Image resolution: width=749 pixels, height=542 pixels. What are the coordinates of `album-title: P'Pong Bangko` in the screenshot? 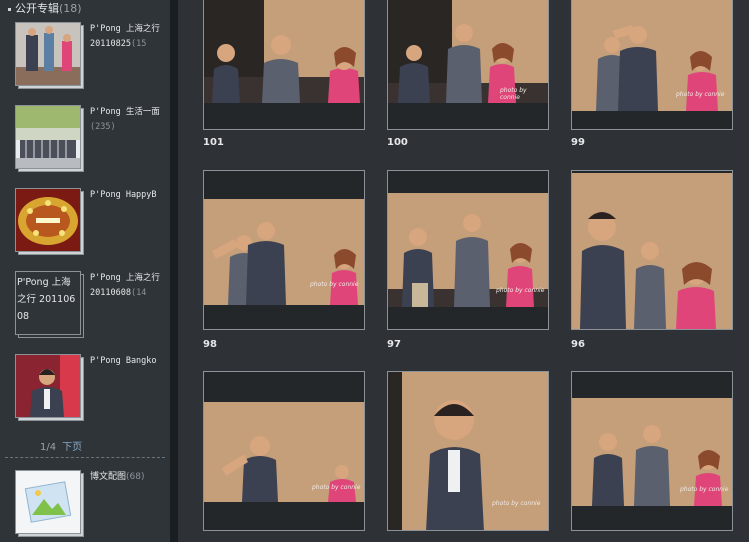 It's located at (130, 361).